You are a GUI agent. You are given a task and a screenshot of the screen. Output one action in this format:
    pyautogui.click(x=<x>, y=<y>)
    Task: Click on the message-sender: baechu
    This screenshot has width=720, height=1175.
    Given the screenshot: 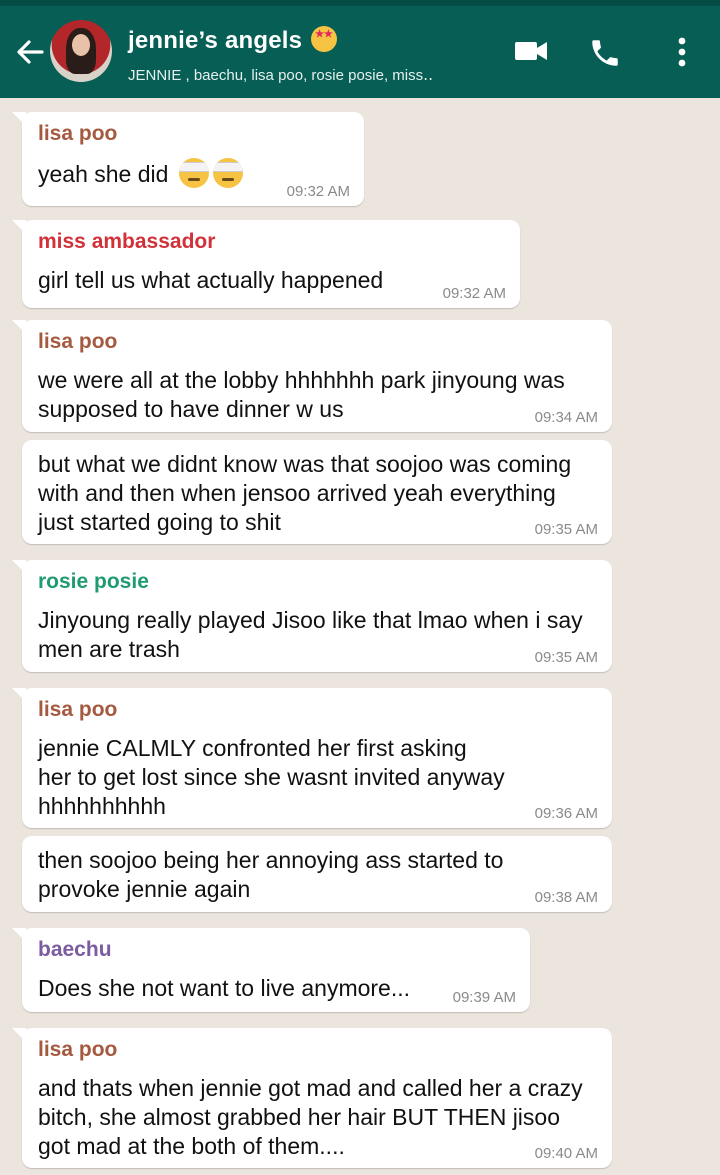 What is the action you would take?
    pyautogui.click(x=75, y=949)
    